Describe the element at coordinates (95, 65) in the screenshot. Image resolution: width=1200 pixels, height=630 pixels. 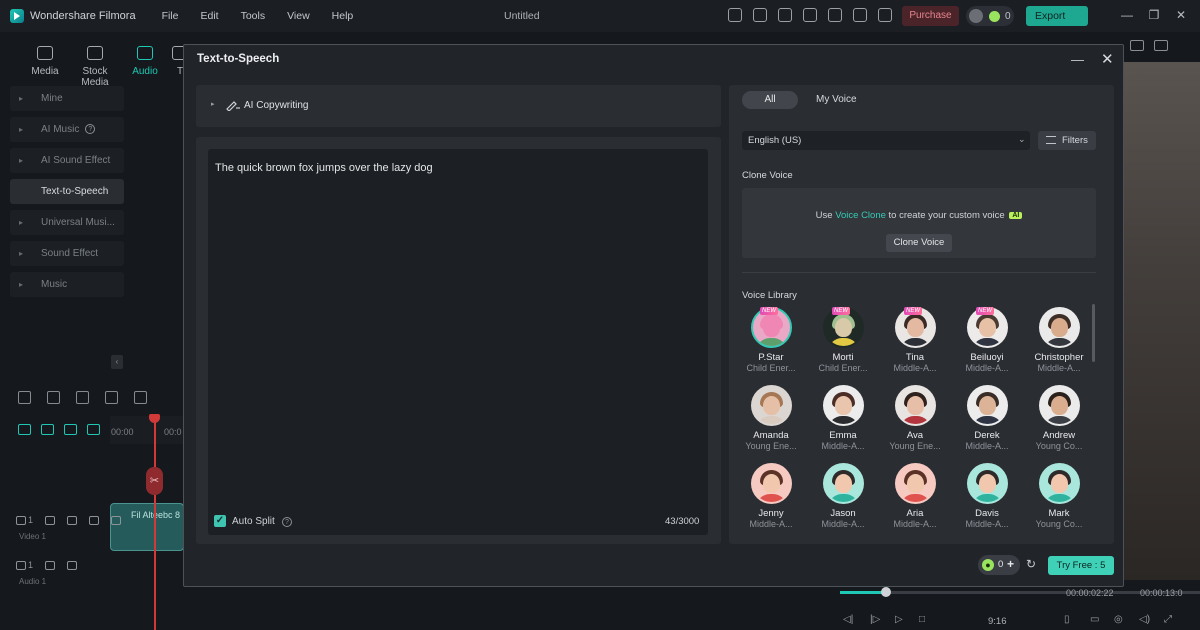
I see `tab-stock-media: Stock Media` at that location.